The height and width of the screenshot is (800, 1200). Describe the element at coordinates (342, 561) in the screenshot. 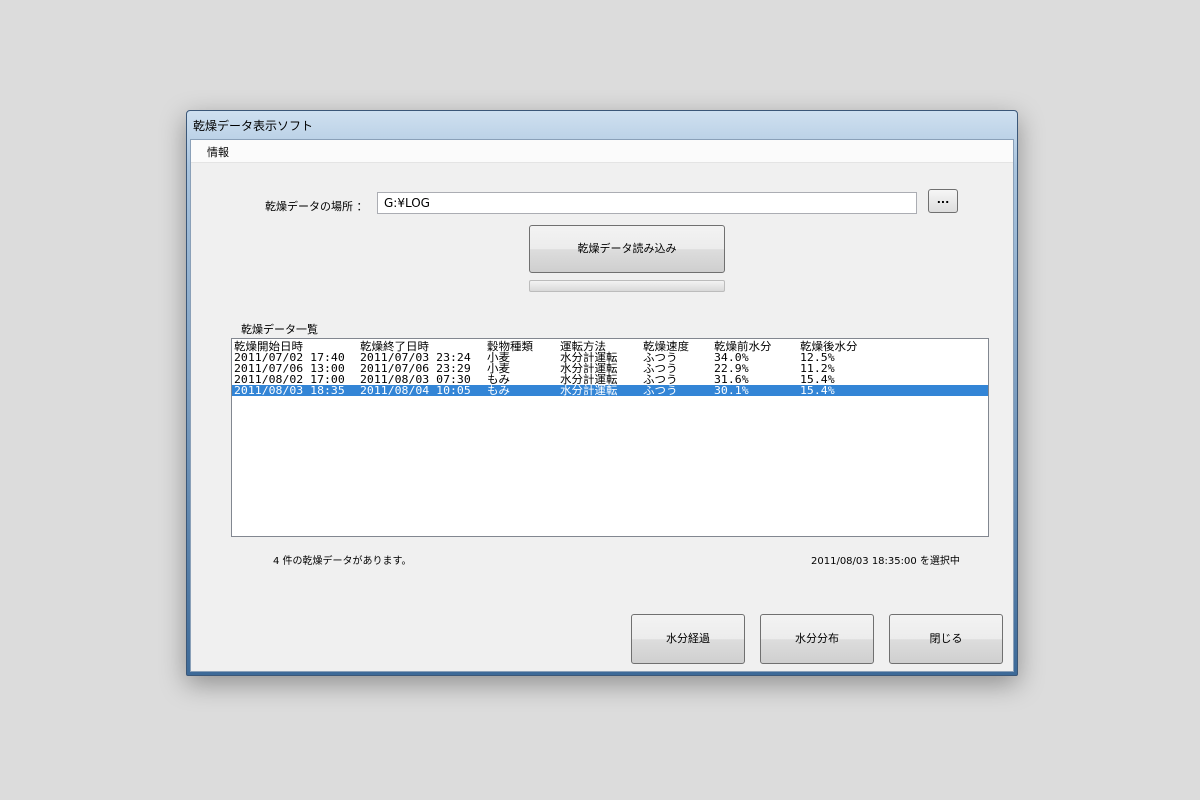

I see `record-count-status: 4 件の乾燥データがあります。` at that location.